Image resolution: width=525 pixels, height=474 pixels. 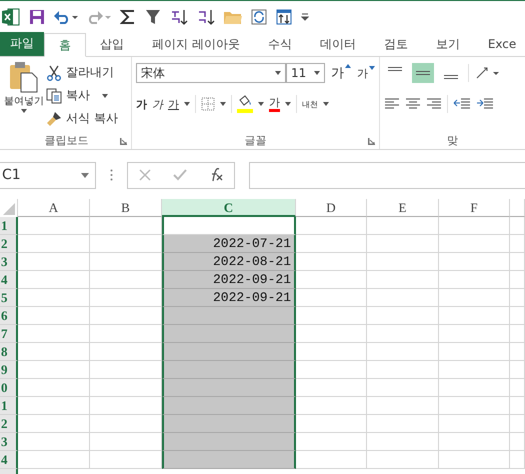 What do you see at coordinates (341, 73) in the screenshot?
I see `grow-font-button: 가` at bounding box center [341, 73].